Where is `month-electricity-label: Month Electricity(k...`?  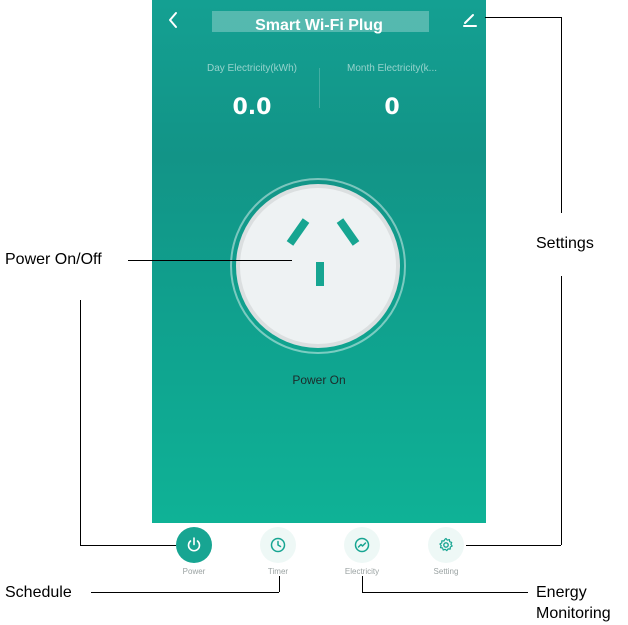 month-electricity-label: Month Electricity(k... is located at coordinates (392, 68).